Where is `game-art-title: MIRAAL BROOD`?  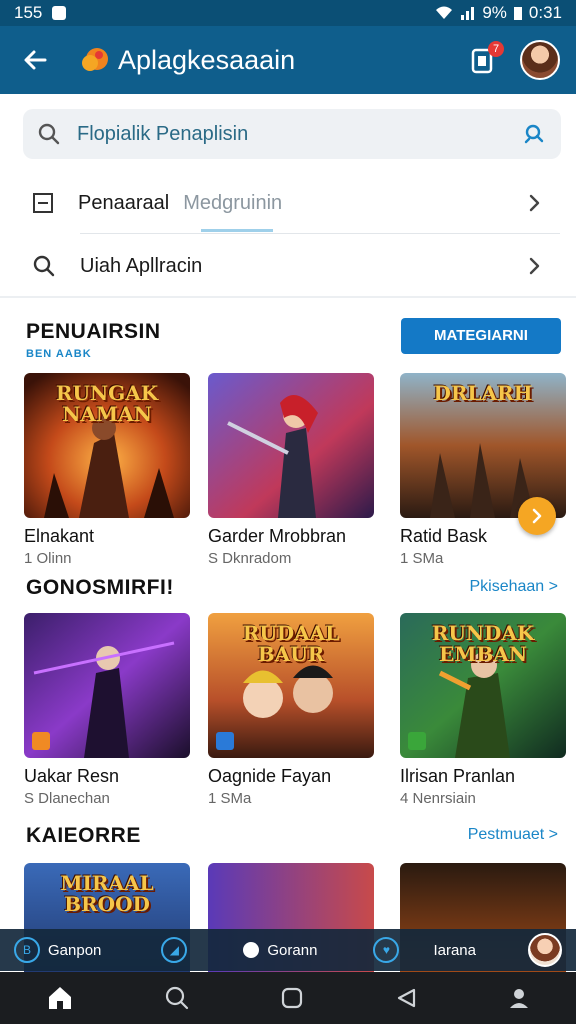
game-art-title: MIRAAL BROOD is located at coordinates (107, 893).